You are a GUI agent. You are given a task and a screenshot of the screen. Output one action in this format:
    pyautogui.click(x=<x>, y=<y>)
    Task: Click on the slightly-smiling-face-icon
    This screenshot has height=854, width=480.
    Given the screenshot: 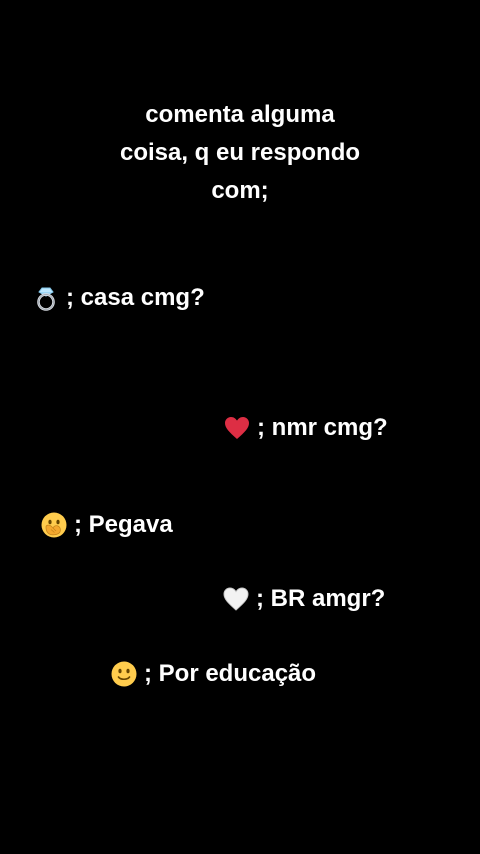 What is the action you would take?
    pyautogui.click(x=124, y=674)
    